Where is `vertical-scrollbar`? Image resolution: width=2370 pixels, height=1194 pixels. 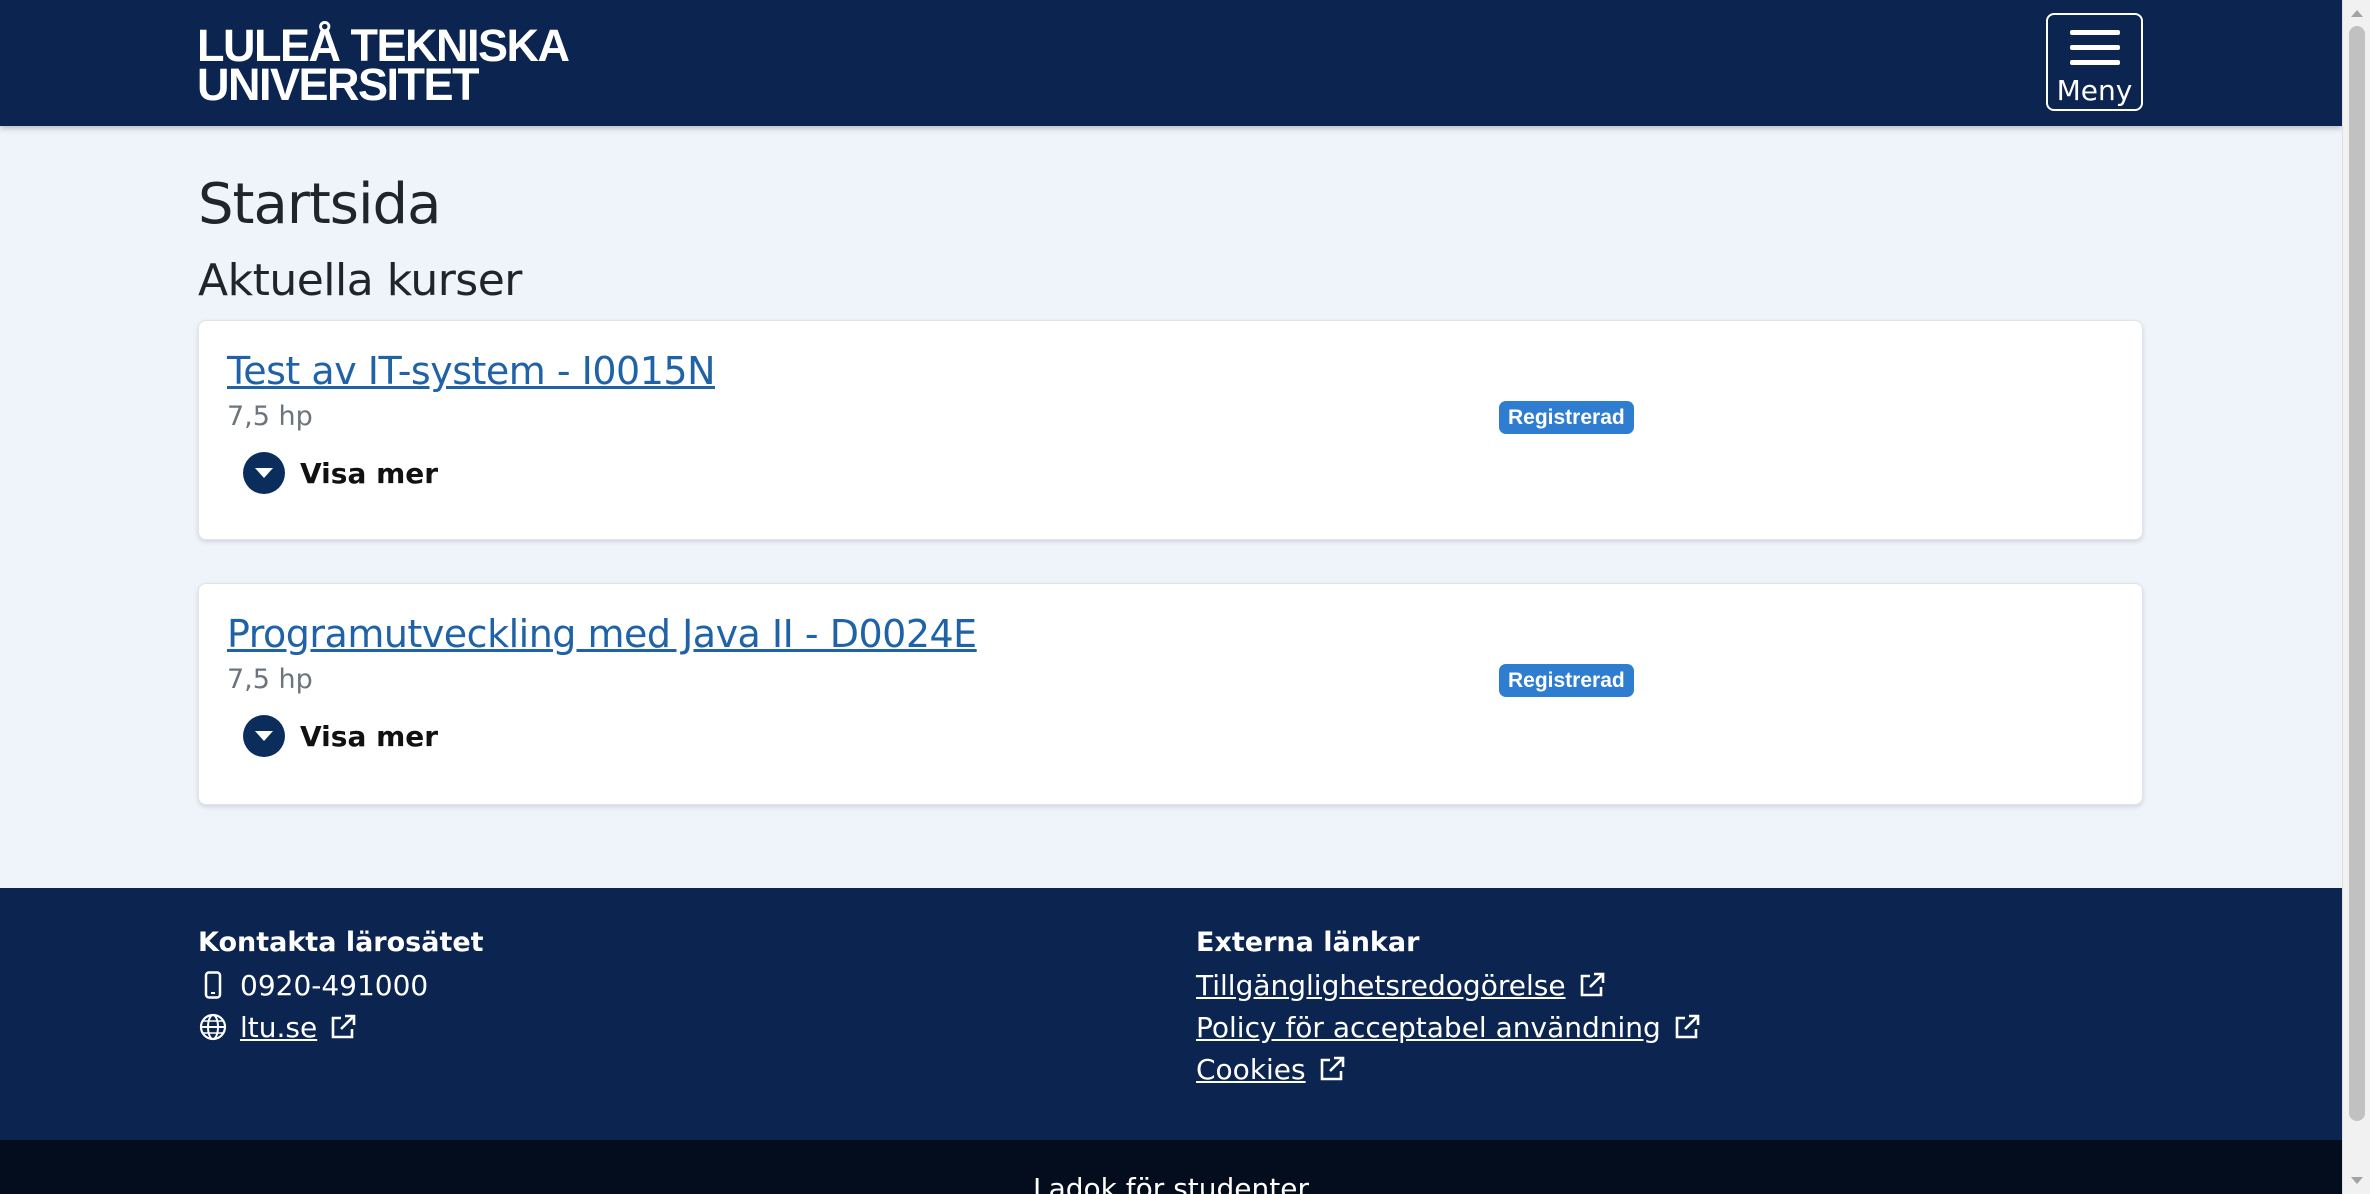
vertical-scrollbar is located at coordinates (2356, 597).